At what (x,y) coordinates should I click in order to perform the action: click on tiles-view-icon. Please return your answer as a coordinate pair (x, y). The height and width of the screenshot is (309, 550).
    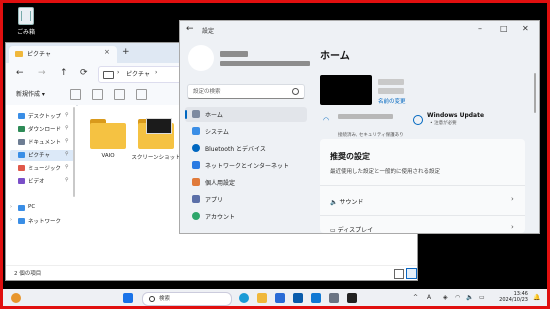
    Looking at the image, I should click on (411, 273).